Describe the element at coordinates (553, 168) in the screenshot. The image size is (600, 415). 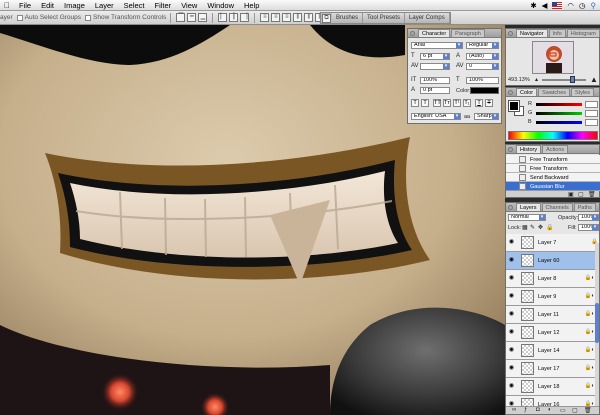
I see `history-item: Free Transform` at that location.